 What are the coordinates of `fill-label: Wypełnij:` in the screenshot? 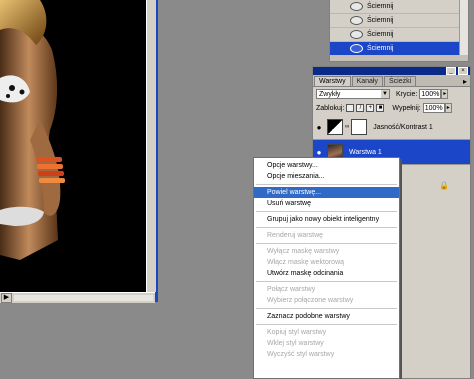 It's located at (406, 108).